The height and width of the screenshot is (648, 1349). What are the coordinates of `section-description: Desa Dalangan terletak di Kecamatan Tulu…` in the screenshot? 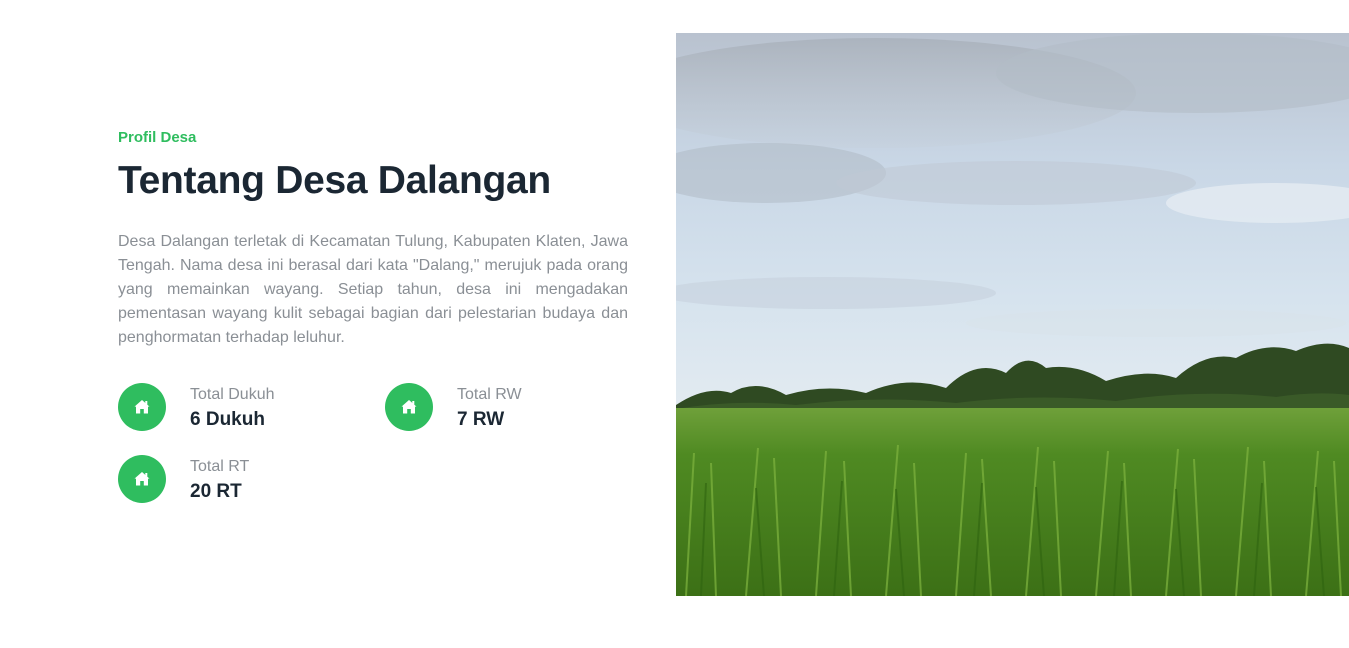 It's located at (373, 289).